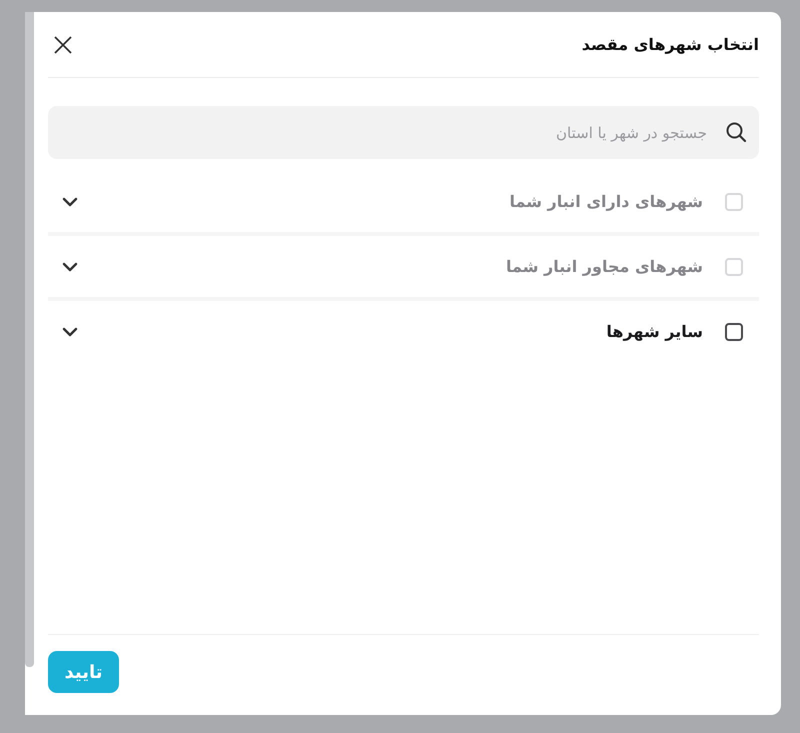 This screenshot has height=733, width=800. I want to click on checkbox, so click(734, 331).